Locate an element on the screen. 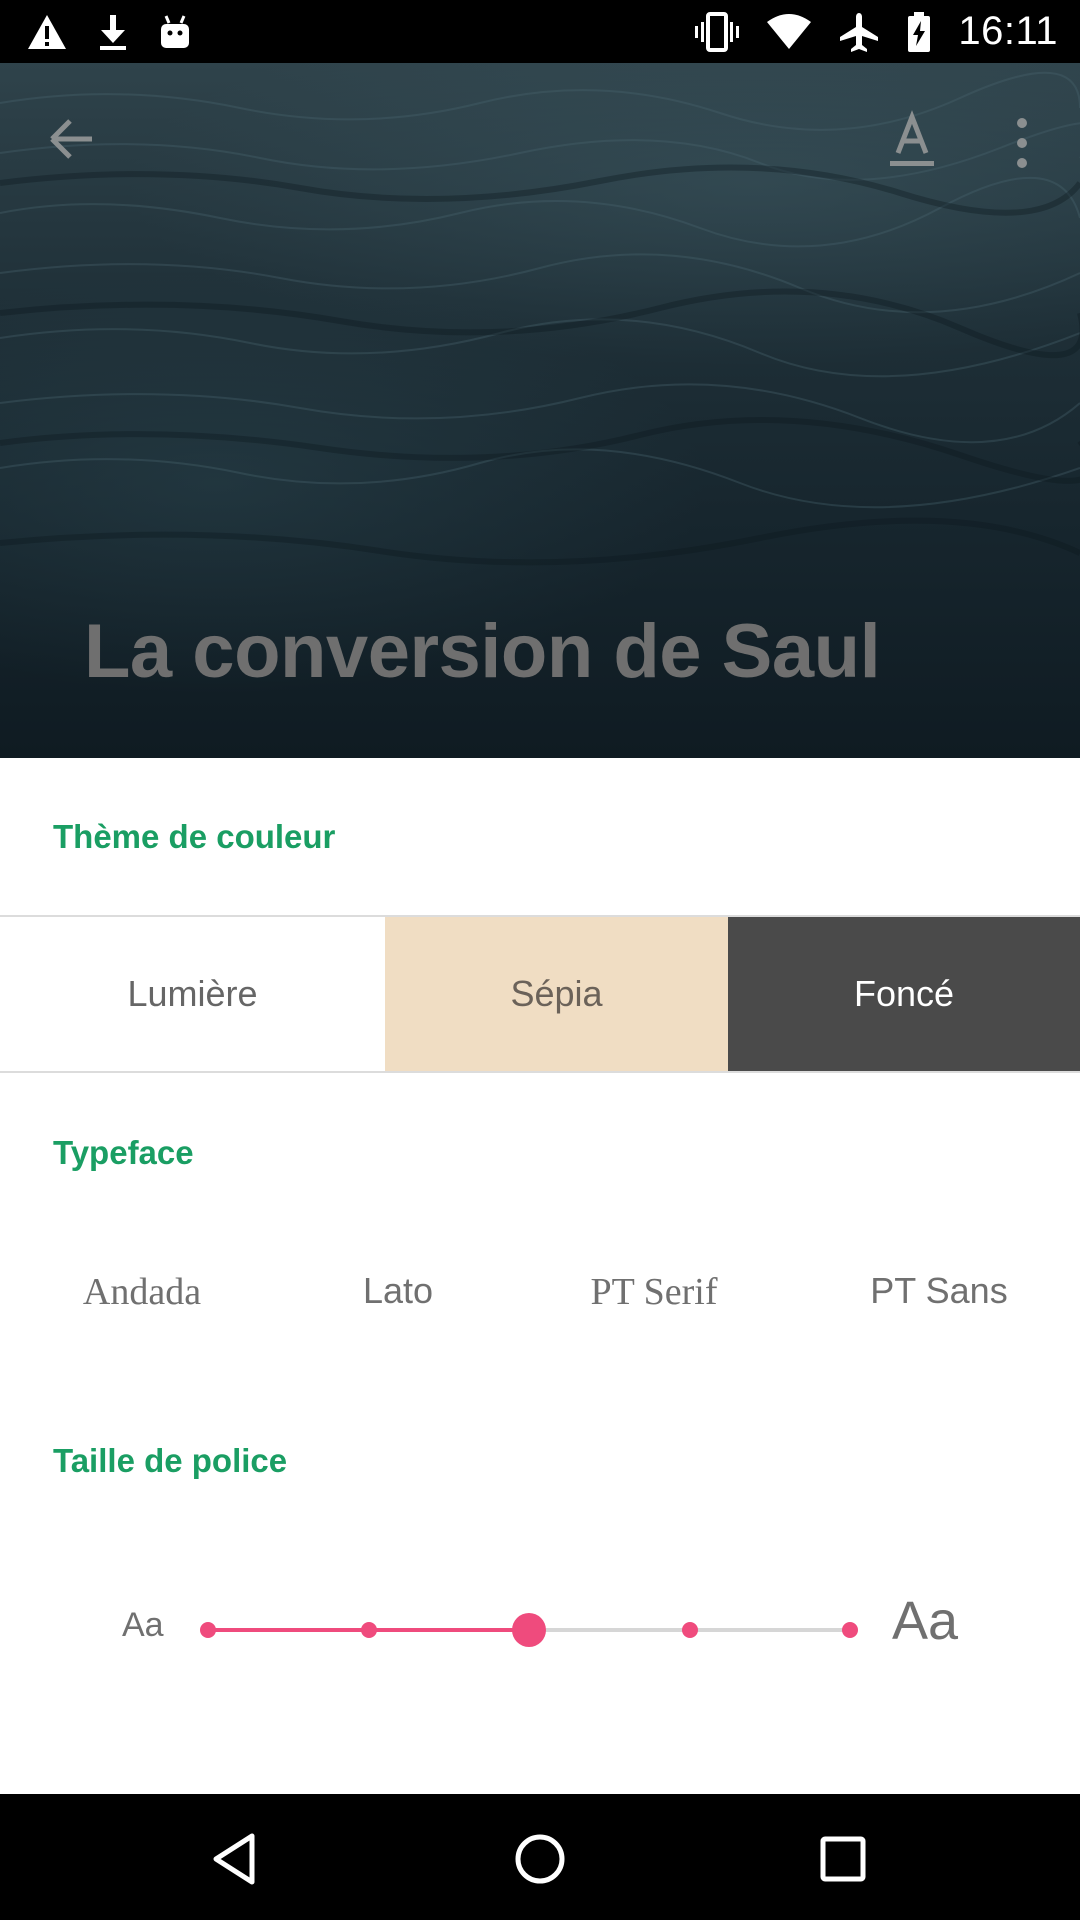 The height and width of the screenshot is (1920, 1080). warning-icon is located at coordinates (47, 32).